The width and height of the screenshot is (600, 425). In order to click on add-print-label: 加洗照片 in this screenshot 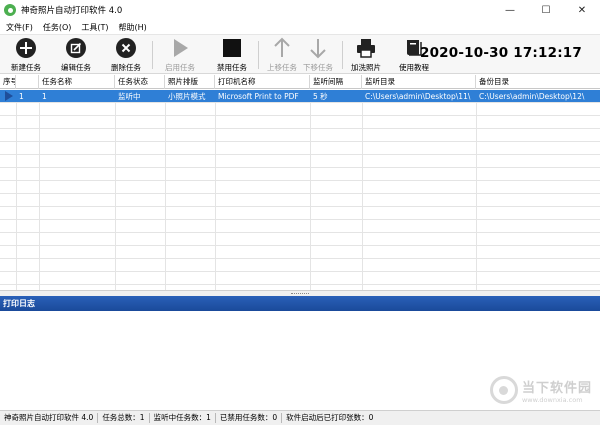, I will do `click(366, 67)`.